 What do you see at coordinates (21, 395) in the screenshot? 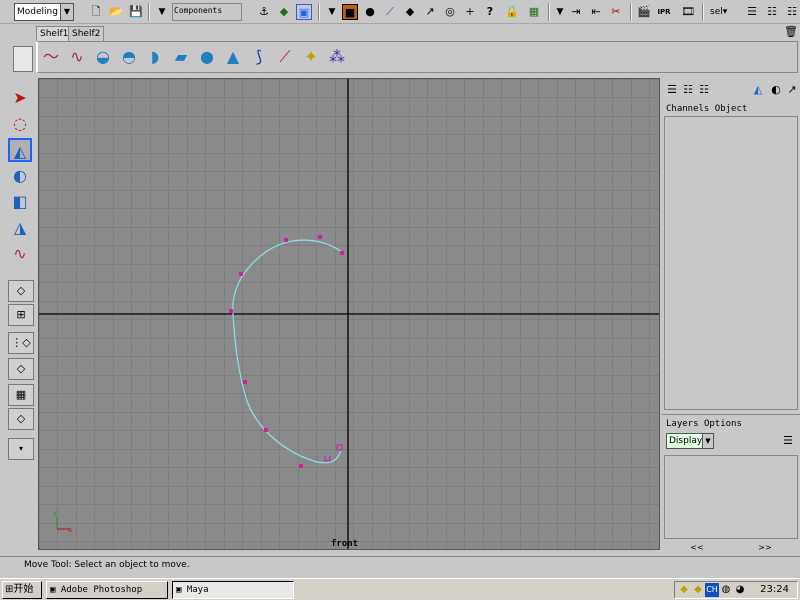
I see `hypershade-layout-icon: ▦` at bounding box center [21, 395].